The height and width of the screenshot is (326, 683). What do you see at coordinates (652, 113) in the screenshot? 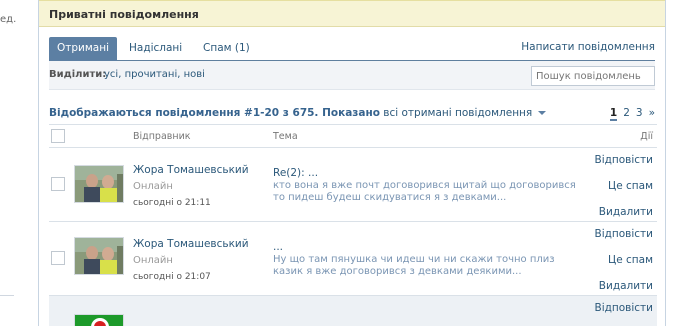
I see `page-next: »` at bounding box center [652, 113].